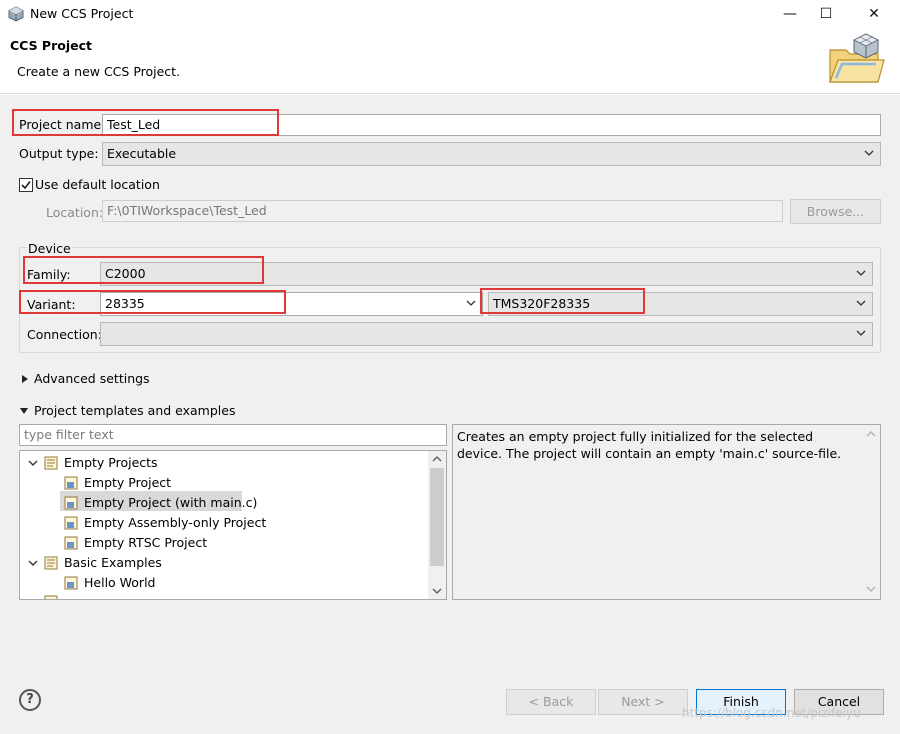 The image size is (900, 734). What do you see at coordinates (92, 378) in the screenshot?
I see `advanced-settings-toggle: Advanced settings` at bounding box center [92, 378].